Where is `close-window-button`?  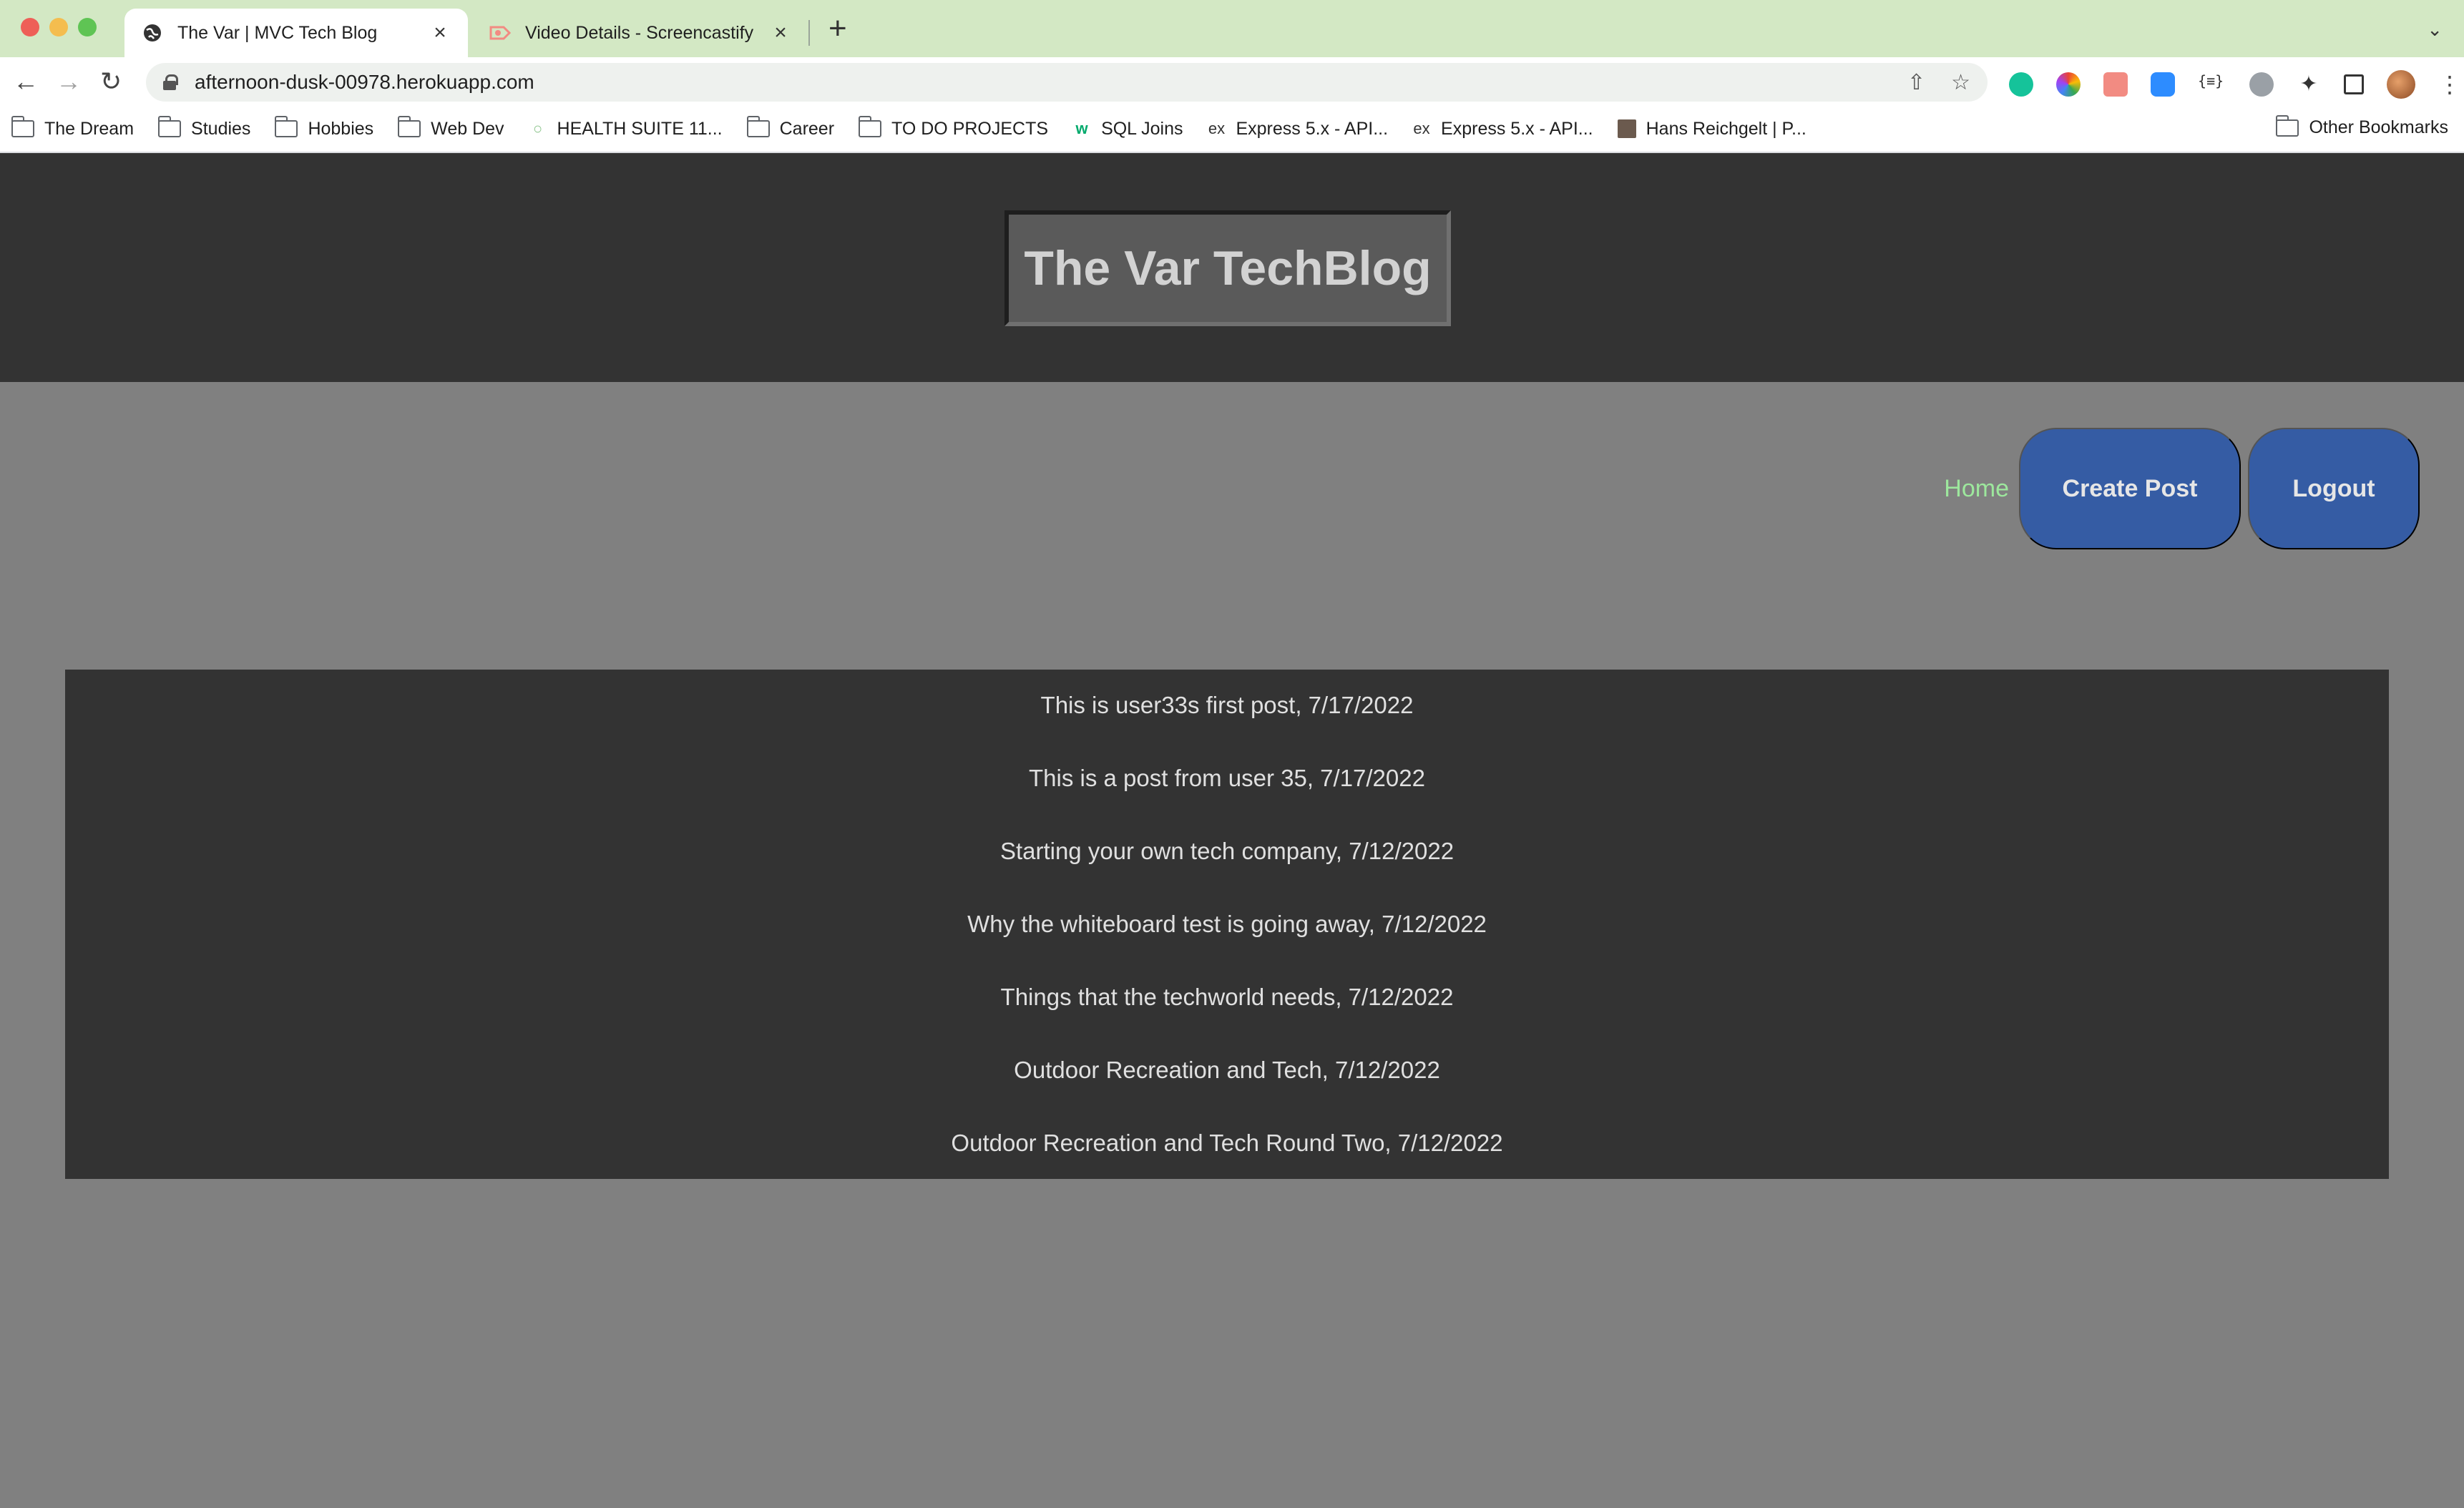
close-window-button is located at coordinates (30, 27).